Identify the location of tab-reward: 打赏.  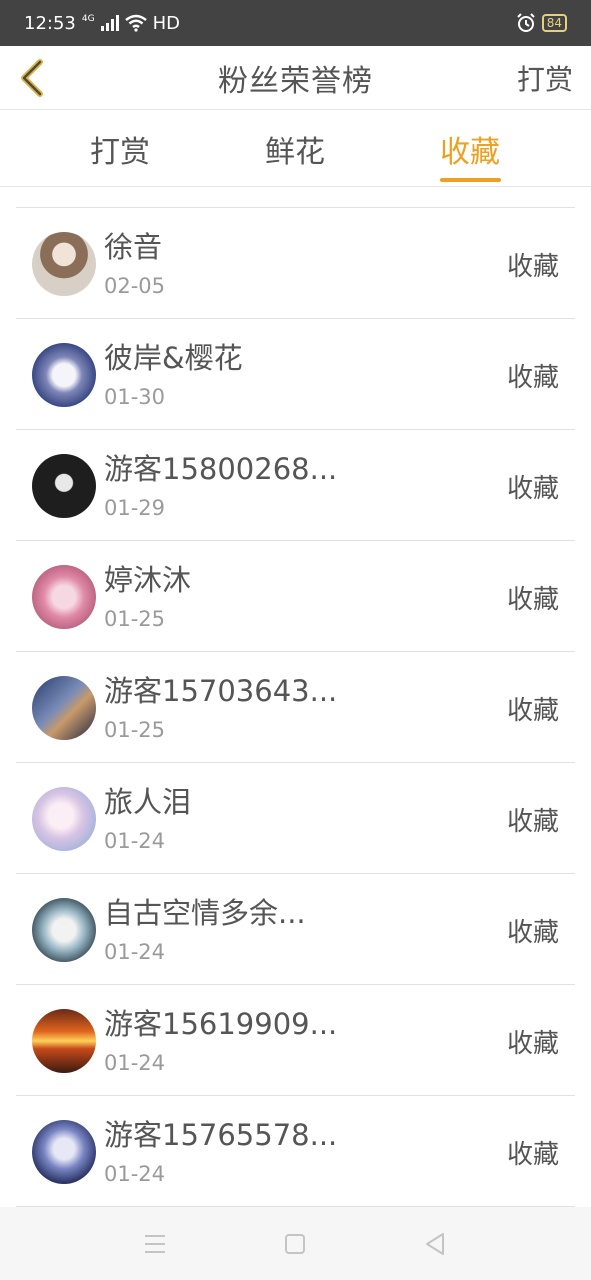
(120, 149).